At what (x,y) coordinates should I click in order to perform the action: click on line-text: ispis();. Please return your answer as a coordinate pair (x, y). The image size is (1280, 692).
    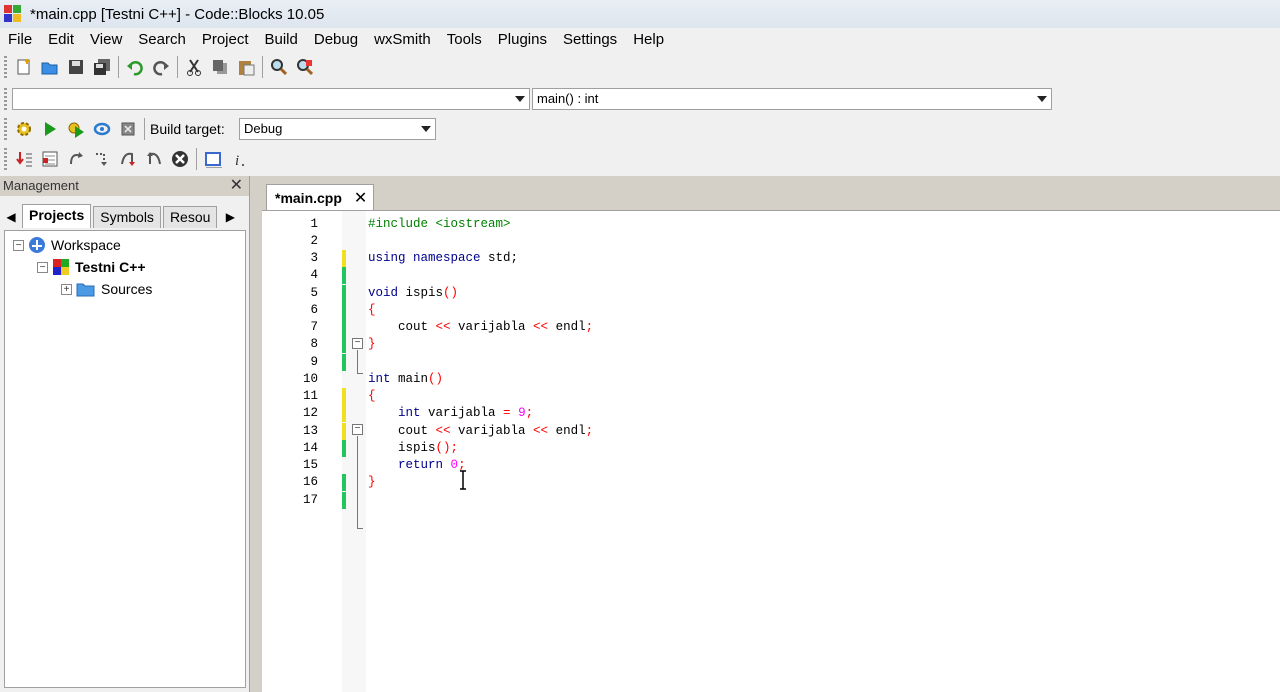
    Looking at the image, I should click on (413, 448).